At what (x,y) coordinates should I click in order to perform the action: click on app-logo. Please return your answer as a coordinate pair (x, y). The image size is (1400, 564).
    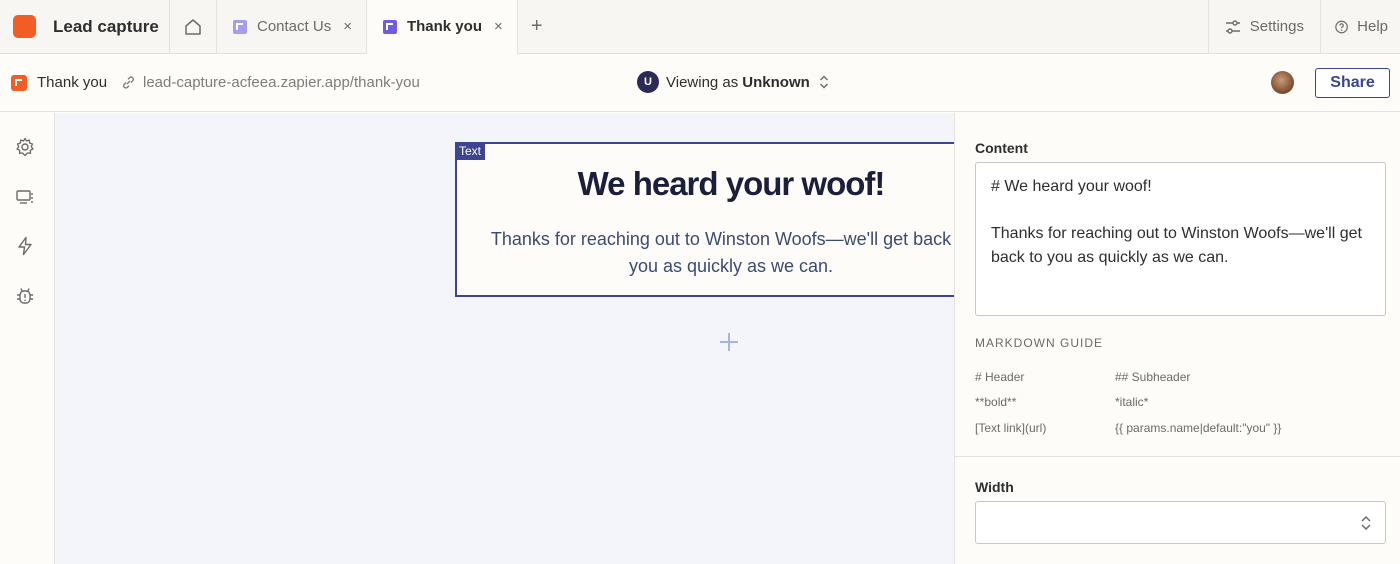
    Looking at the image, I should click on (24, 26).